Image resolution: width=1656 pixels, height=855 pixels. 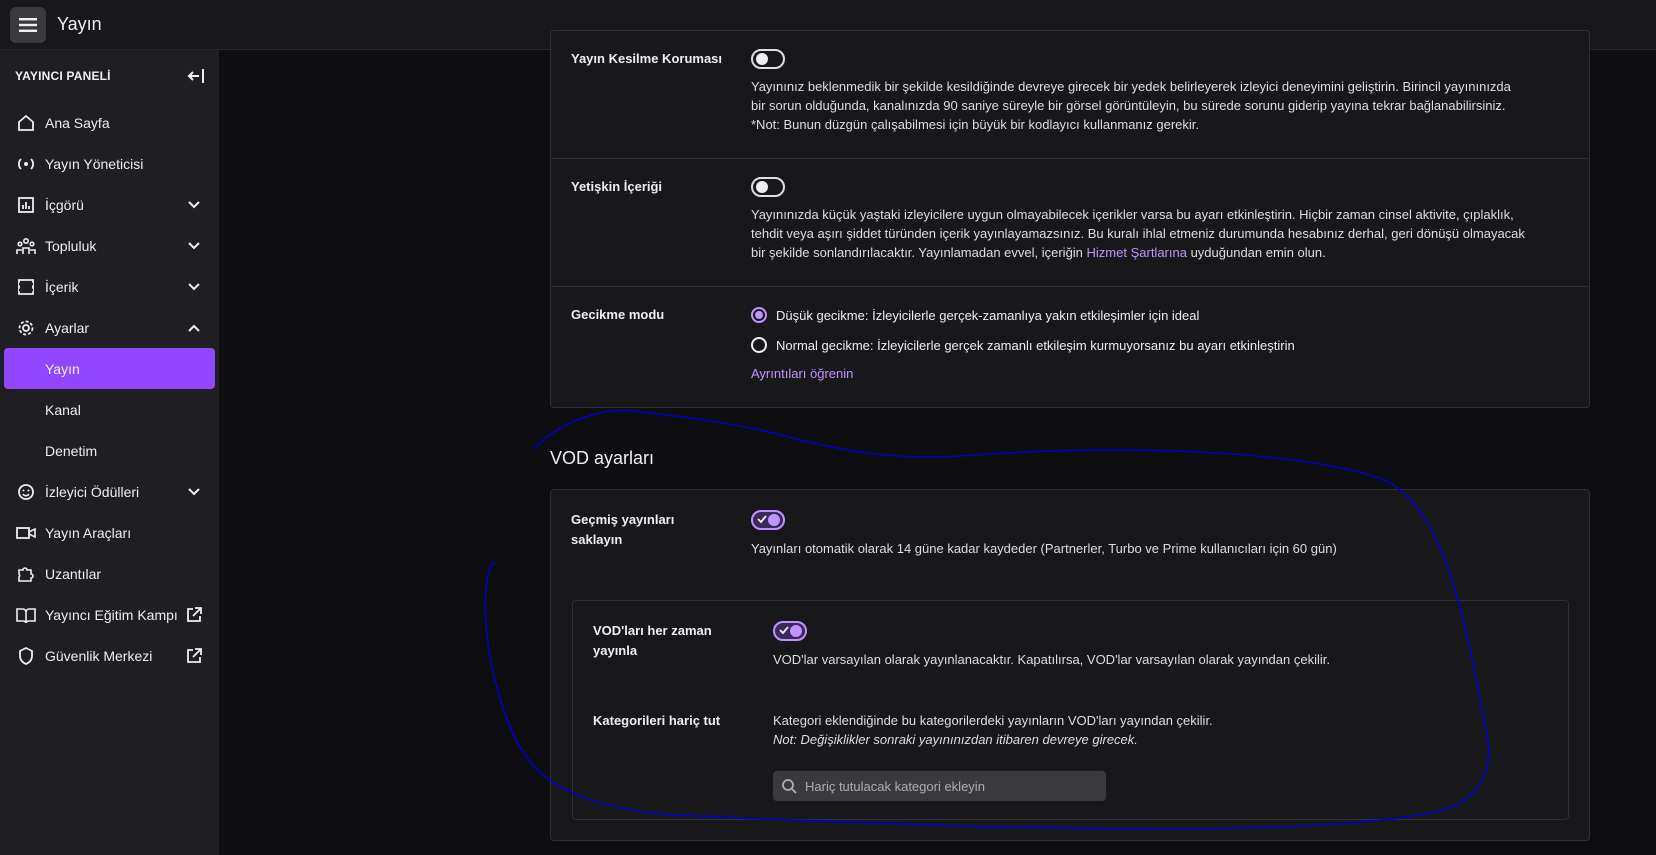 I want to click on sidebar-item-home: Ana Sayfa, so click(x=109, y=122).